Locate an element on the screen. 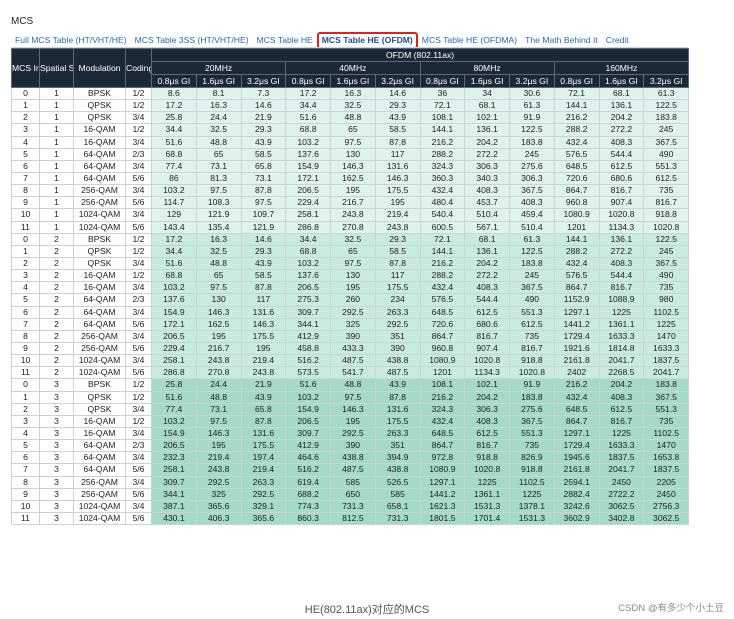 This screenshot has width=734, height=619. tab-credit: Credit is located at coordinates (617, 40).